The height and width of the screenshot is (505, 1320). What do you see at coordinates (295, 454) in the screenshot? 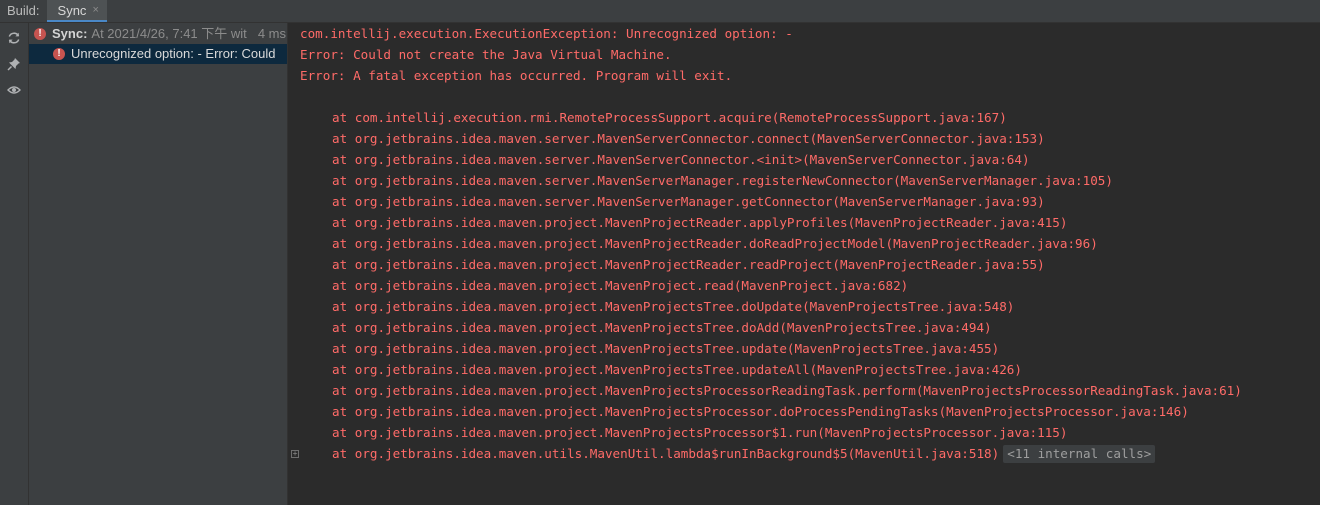
I see `expand-fold-icon: +` at bounding box center [295, 454].